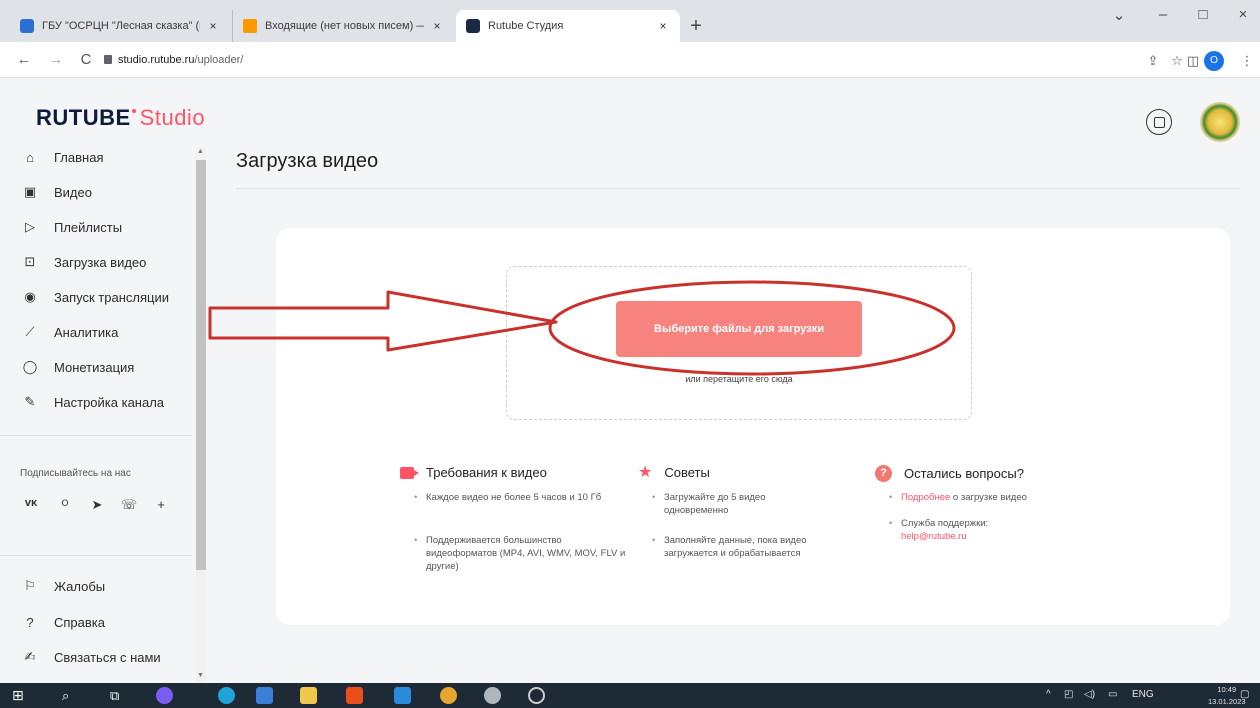 The height and width of the screenshot is (708, 1260). I want to click on title-divider, so click(738, 188).